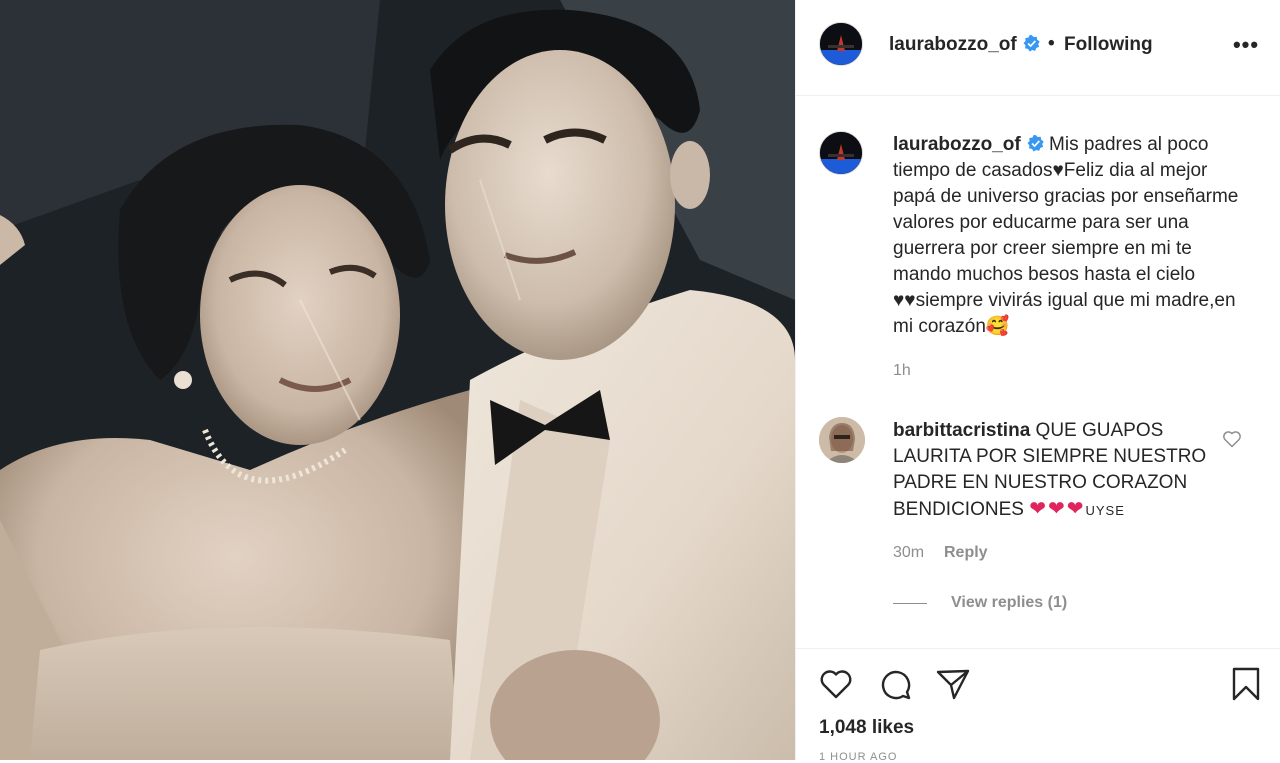 This screenshot has width=1280, height=763. What do you see at coordinates (908, 553) in the screenshot?
I see `comment-timestamp: 30m` at bounding box center [908, 553].